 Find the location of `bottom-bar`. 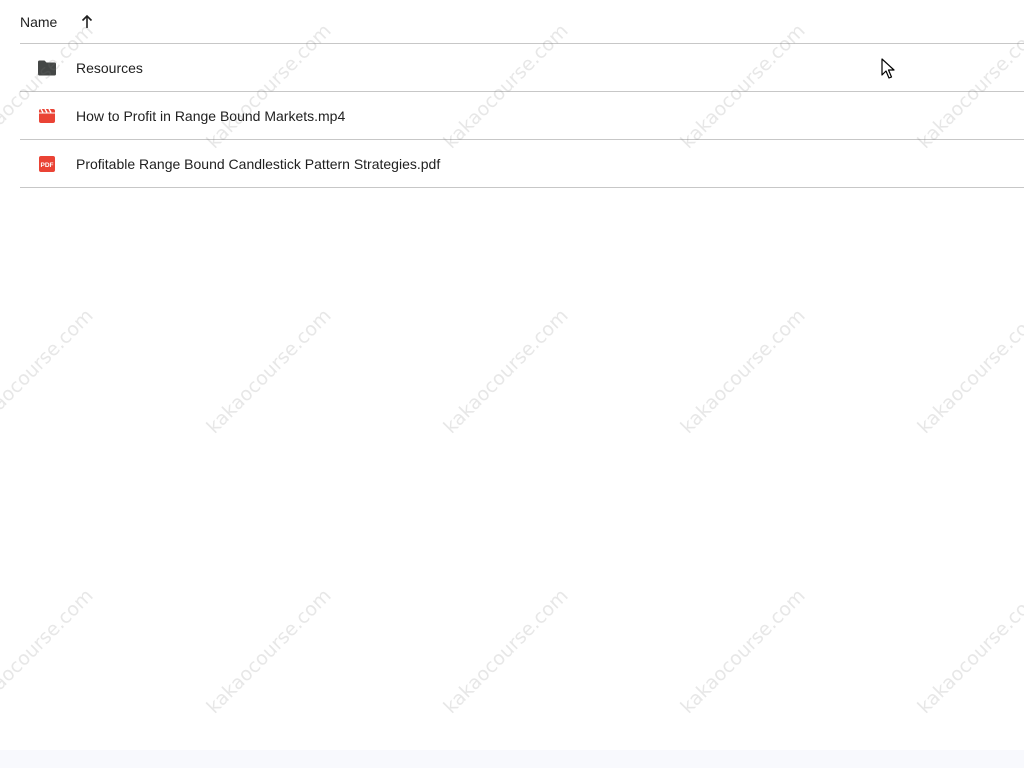

bottom-bar is located at coordinates (512, 759).